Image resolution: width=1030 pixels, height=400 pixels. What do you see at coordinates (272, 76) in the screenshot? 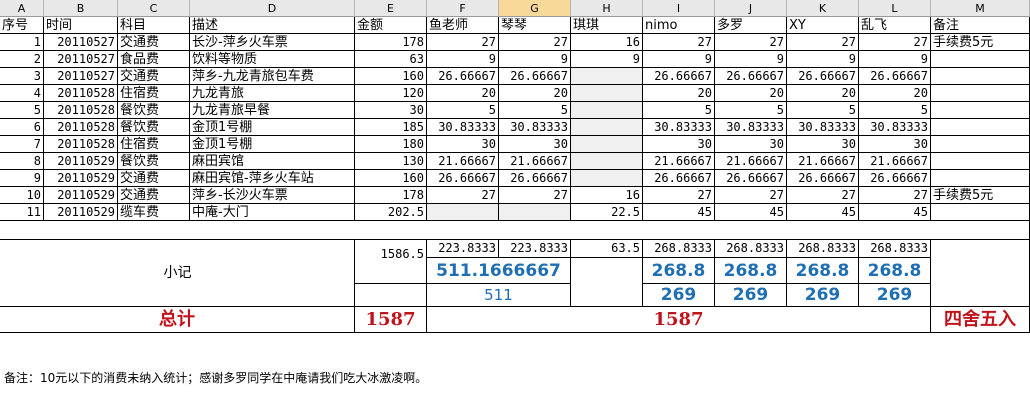
I see `data-cell: 萍乡-九龙青旅包车费` at bounding box center [272, 76].